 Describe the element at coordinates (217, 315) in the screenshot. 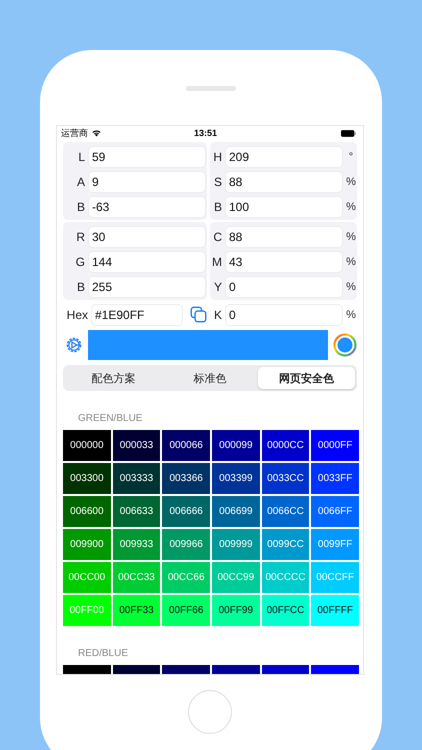

I see `field-label: K` at that location.